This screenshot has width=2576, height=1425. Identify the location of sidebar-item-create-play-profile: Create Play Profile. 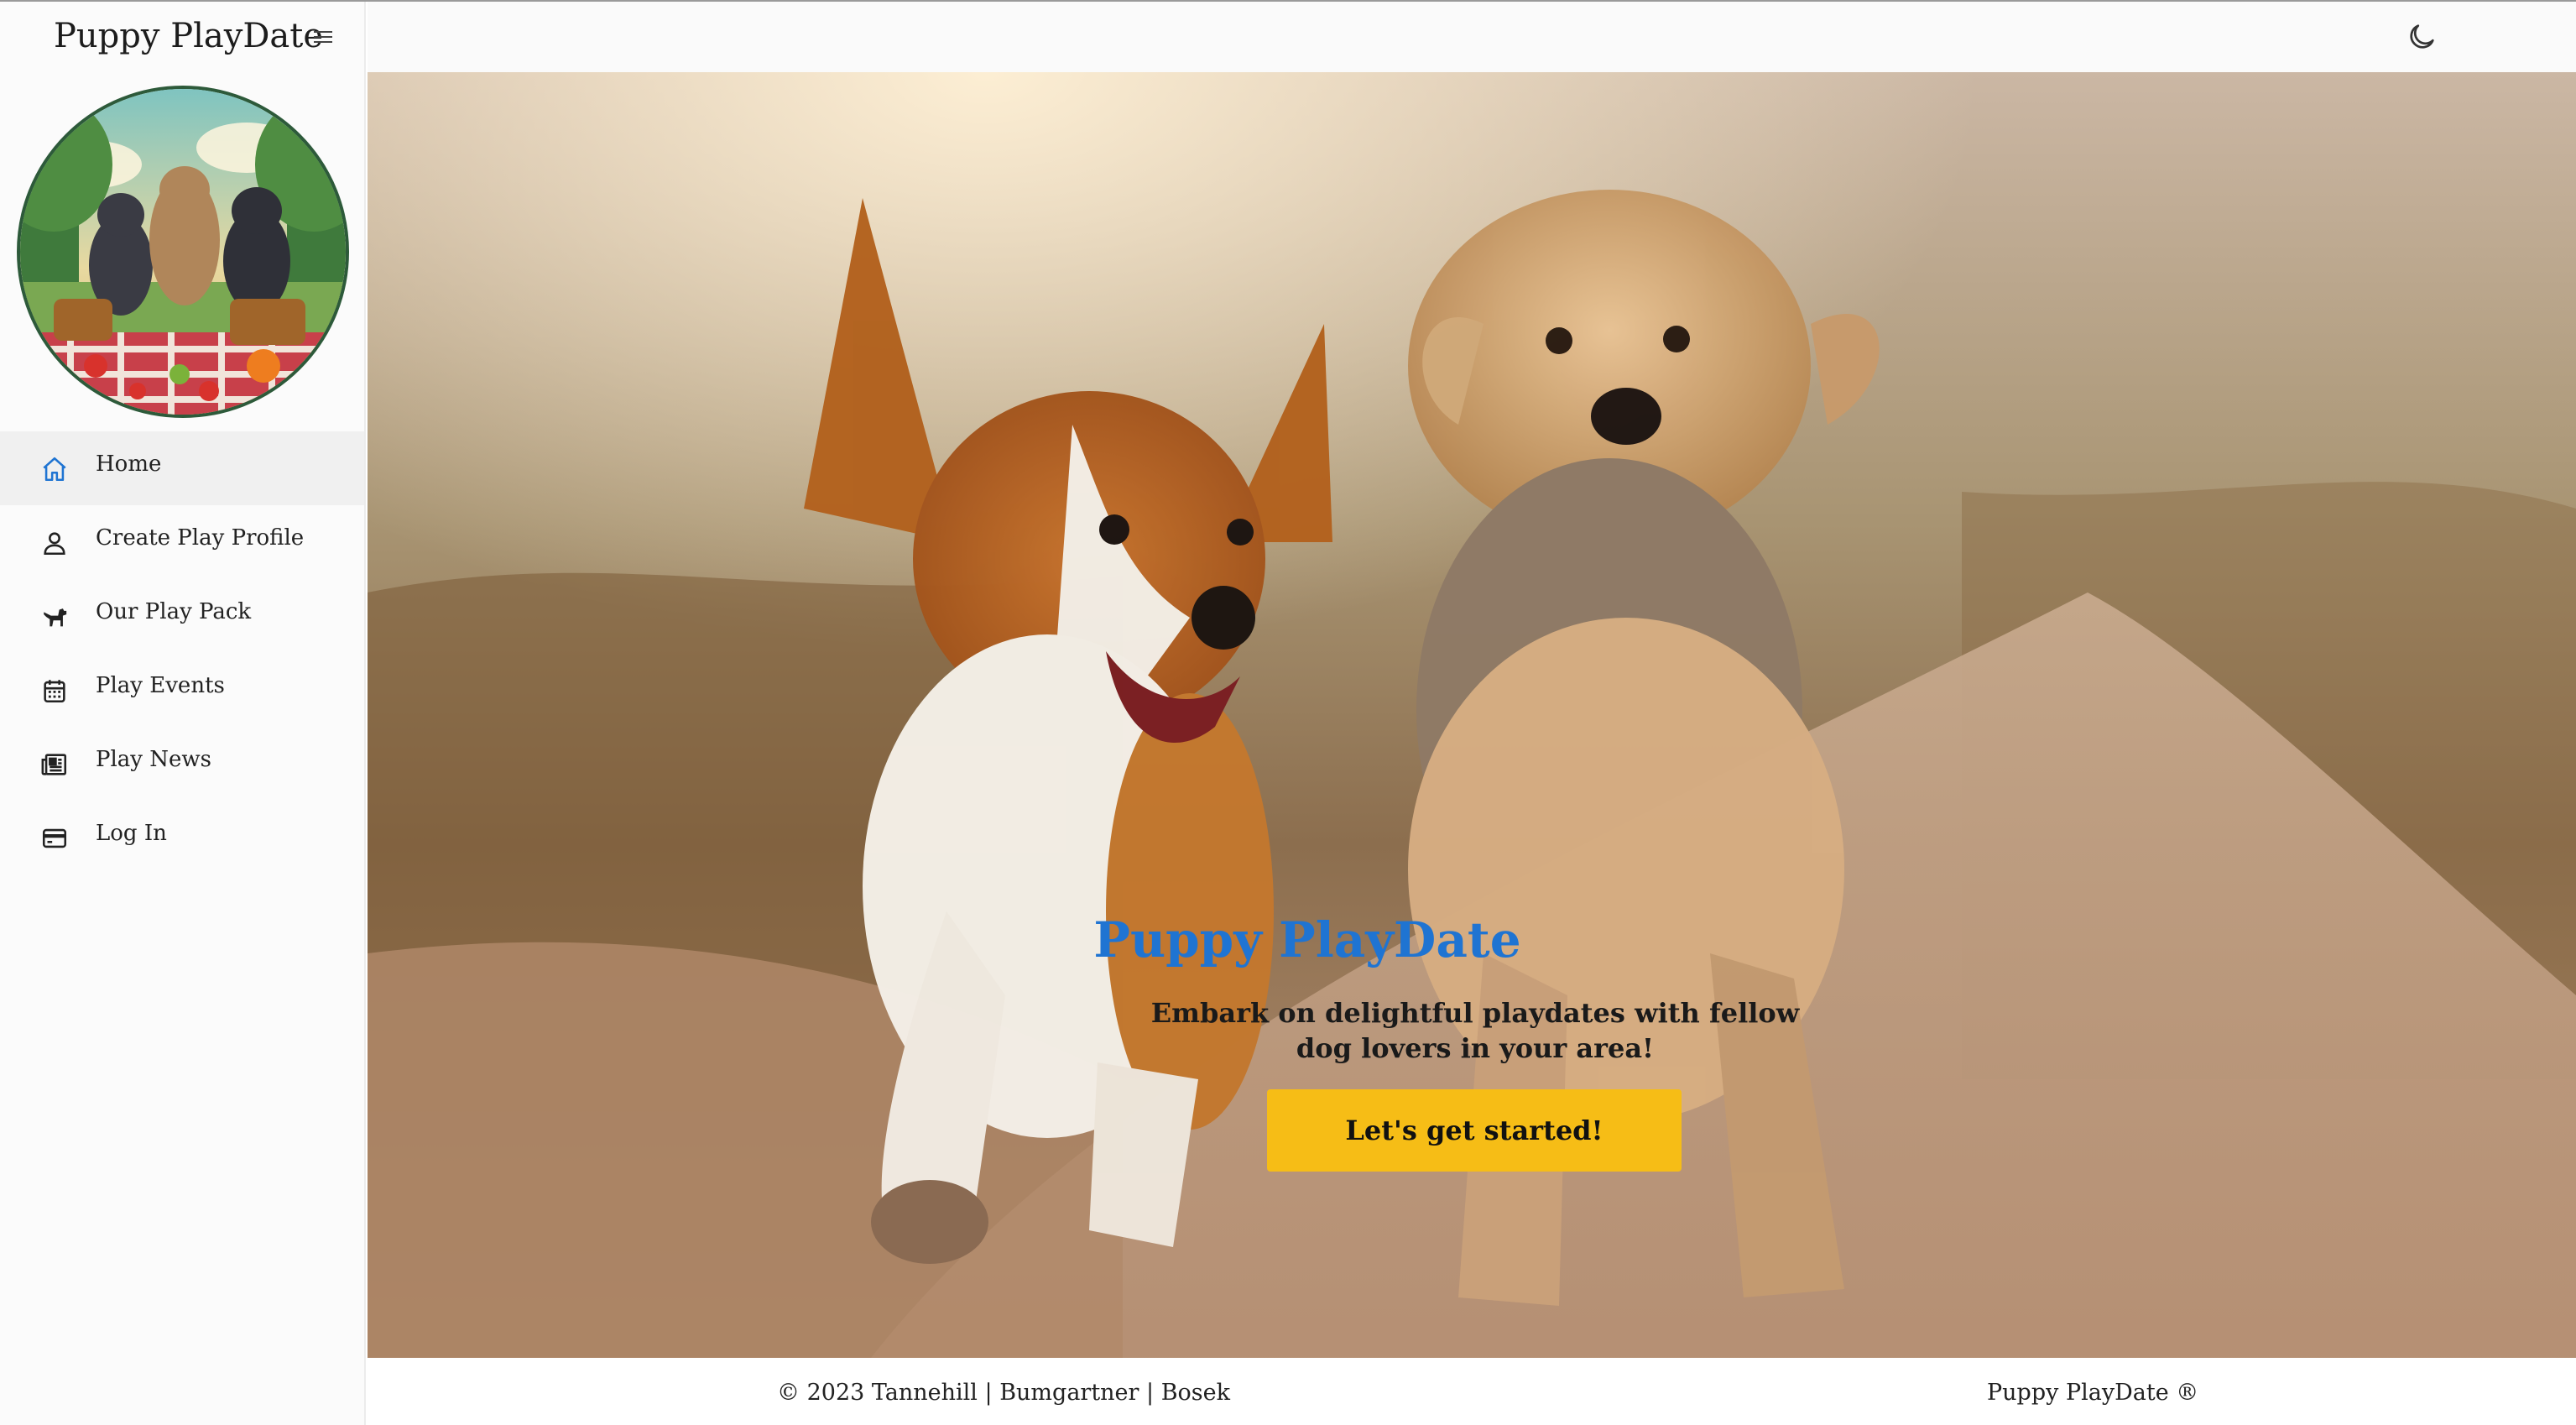
(182, 542).